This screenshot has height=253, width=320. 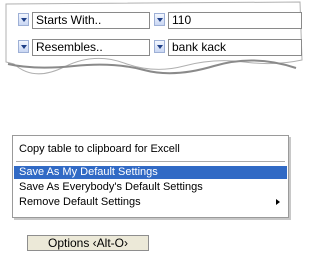 I want to click on menu-item-copy-to-clipboard: Copy table to clipboard for Excell, so click(x=150, y=149).